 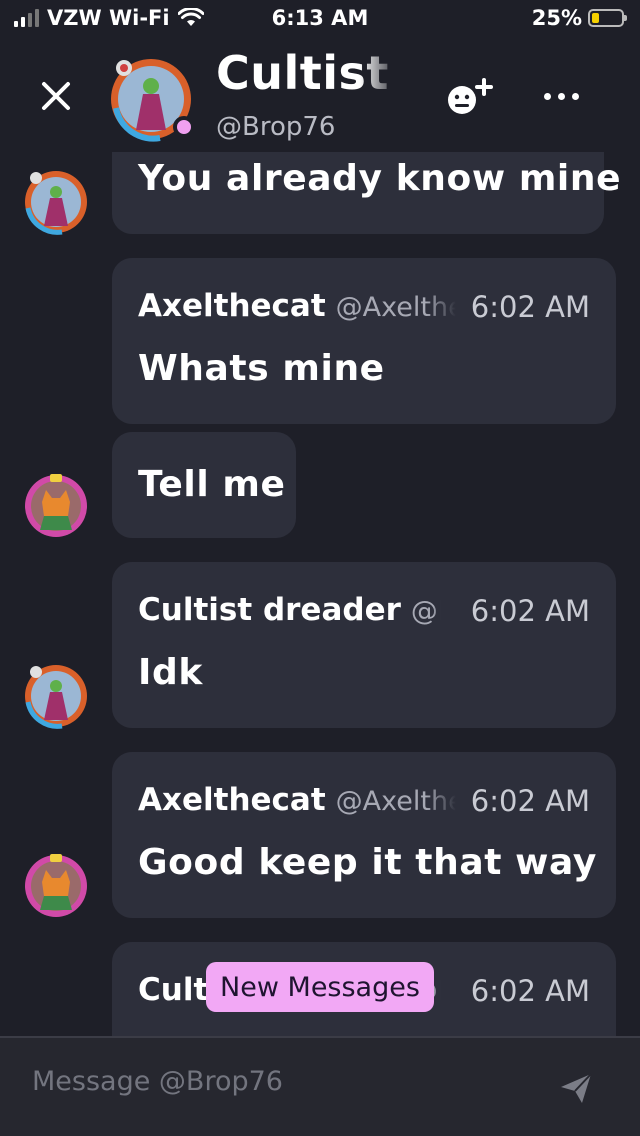 What do you see at coordinates (184, 127) in the screenshot?
I see `presence-indicator` at bounding box center [184, 127].